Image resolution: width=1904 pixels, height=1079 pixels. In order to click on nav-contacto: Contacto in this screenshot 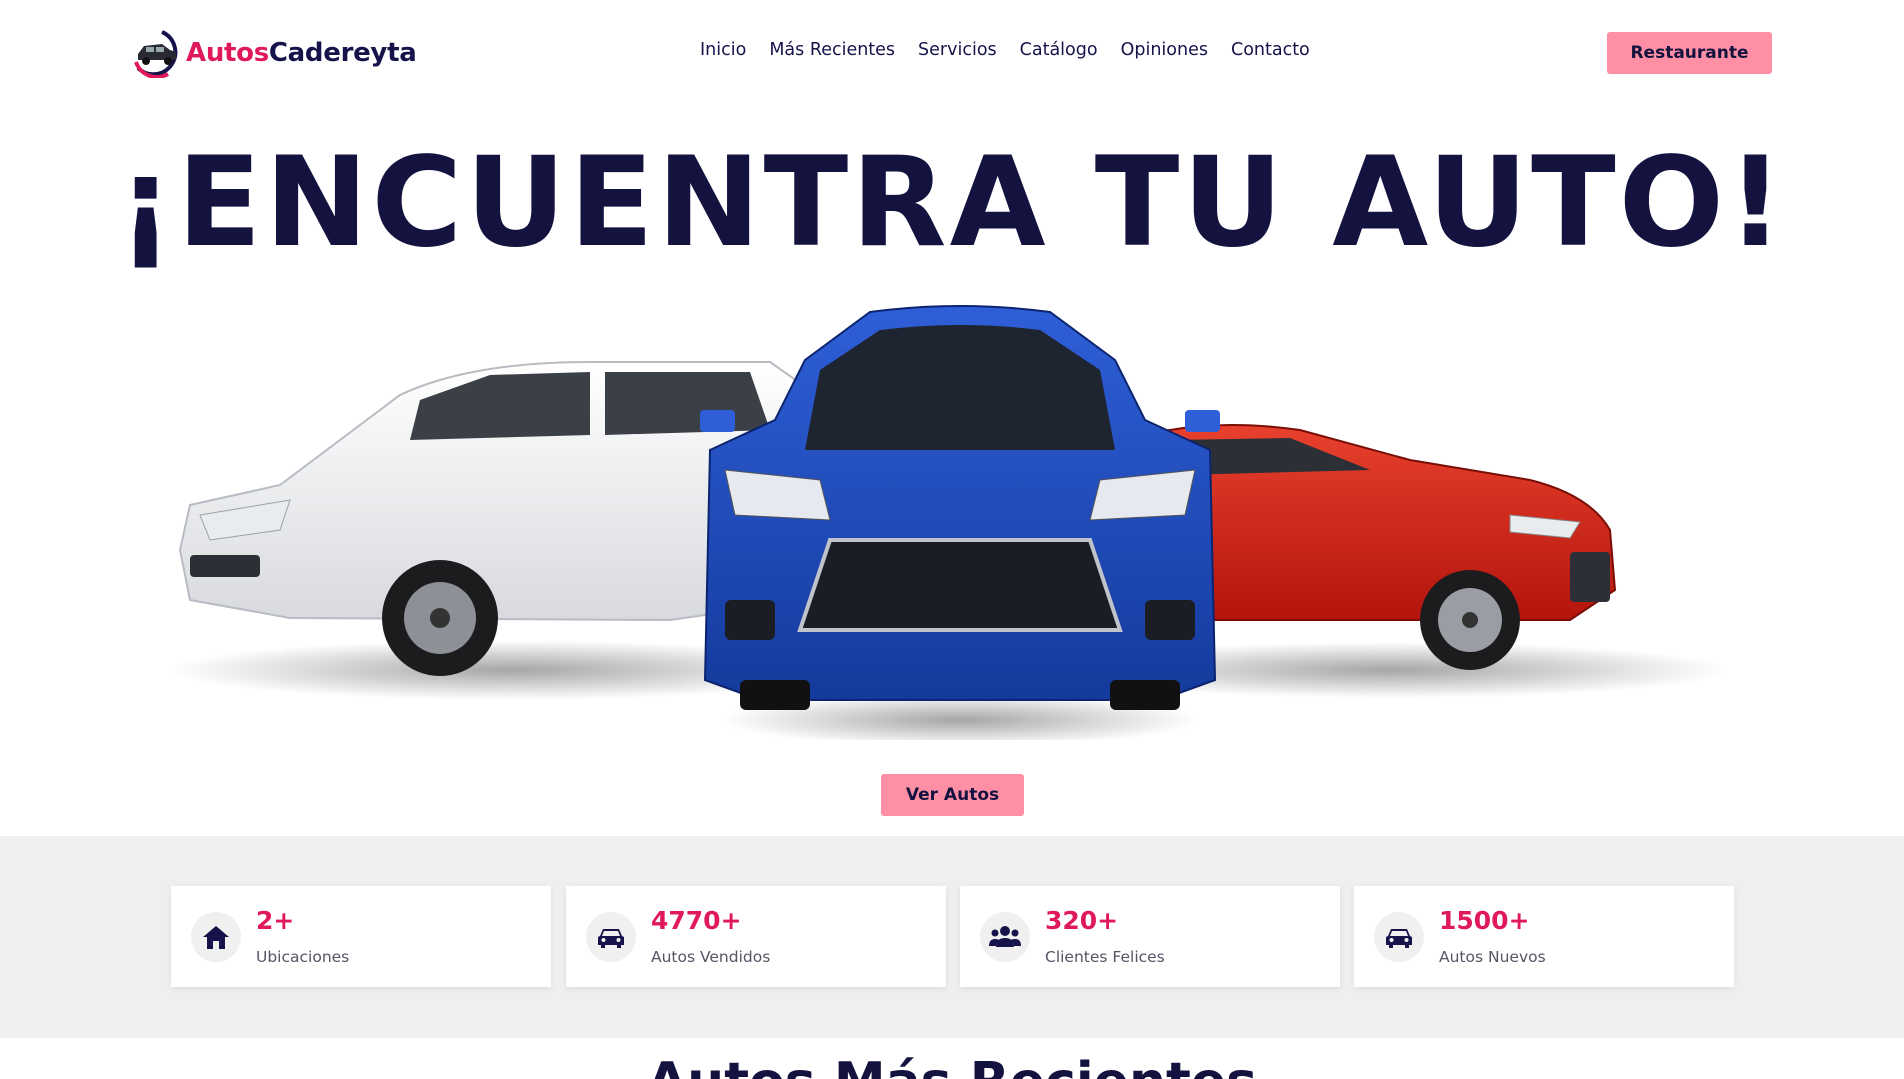, I will do `click(1270, 50)`.